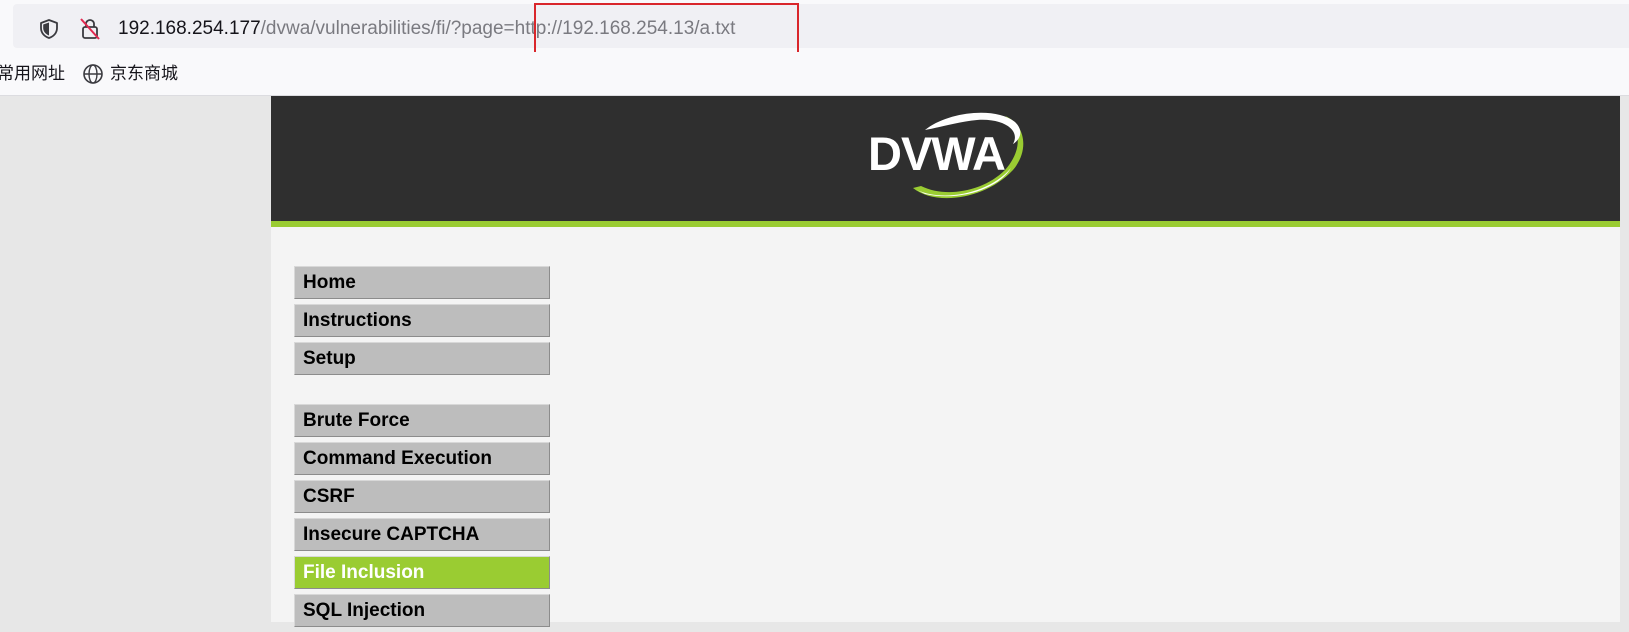 The image size is (1629, 632). Describe the element at coordinates (135, 359) in the screenshot. I see `page-background` at that location.